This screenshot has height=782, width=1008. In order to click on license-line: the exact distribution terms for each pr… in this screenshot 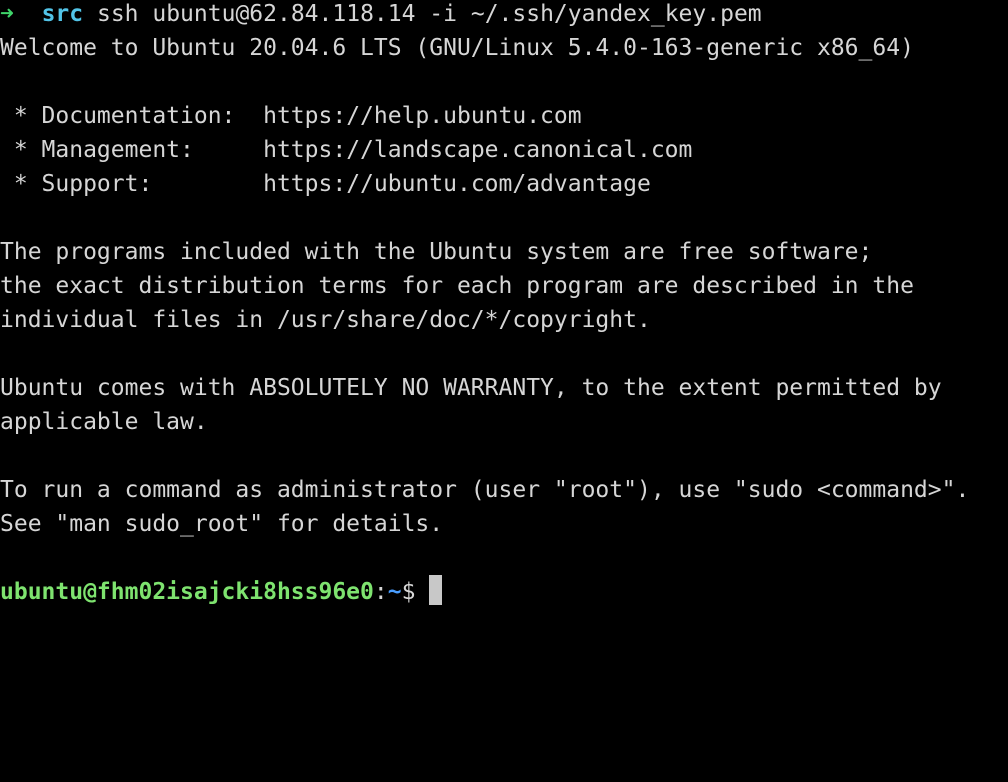, I will do `click(457, 286)`.